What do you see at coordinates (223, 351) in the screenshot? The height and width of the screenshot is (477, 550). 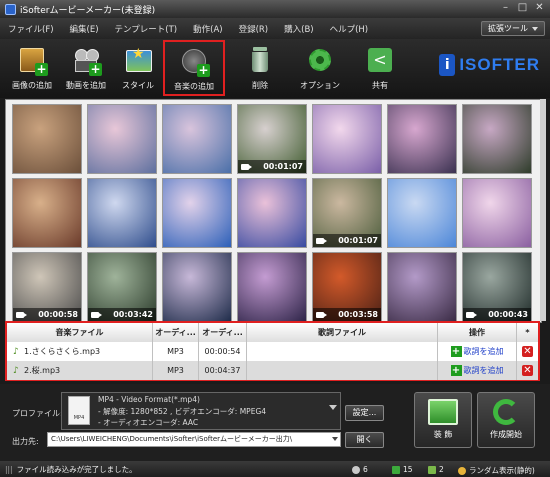 I see `music-duration: 00:00:54` at bounding box center [223, 351].